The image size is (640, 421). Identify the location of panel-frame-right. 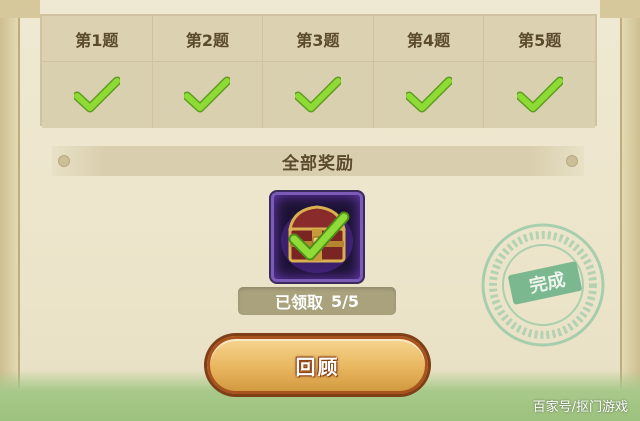
(630, 210).